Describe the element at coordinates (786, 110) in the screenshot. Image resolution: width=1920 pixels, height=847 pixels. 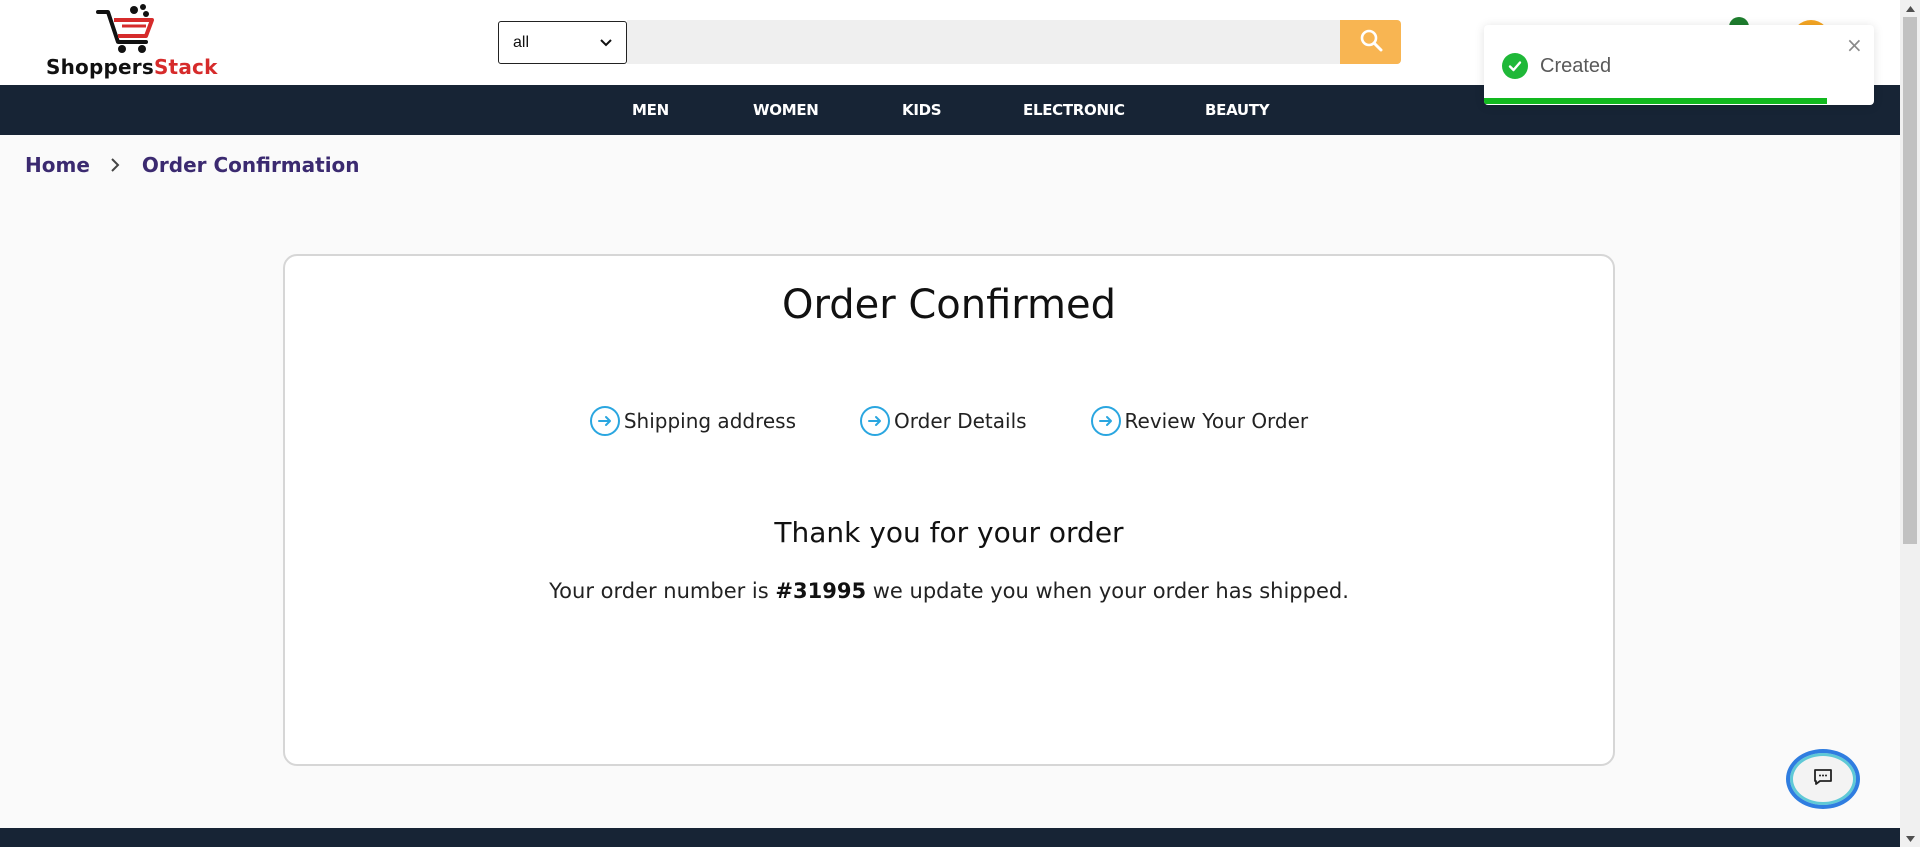
I see `nav-item-women: WOMEN` at that location.